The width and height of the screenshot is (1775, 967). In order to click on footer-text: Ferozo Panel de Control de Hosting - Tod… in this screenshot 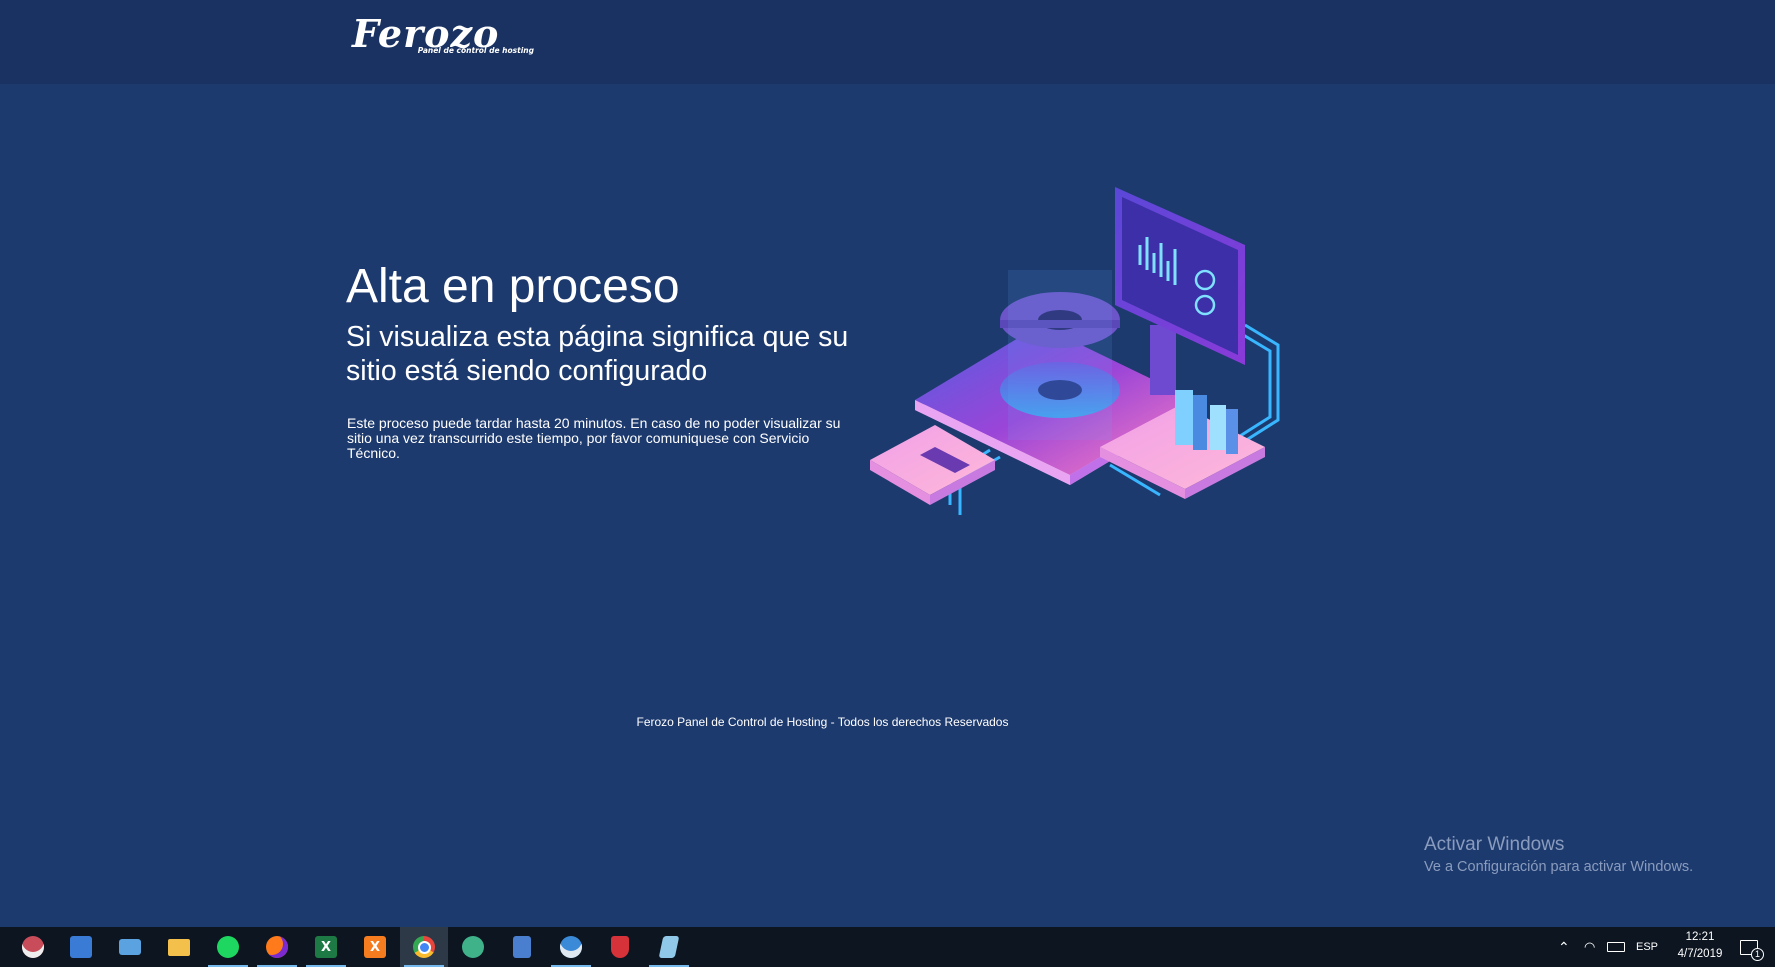, I will do `click(822, 722)`.